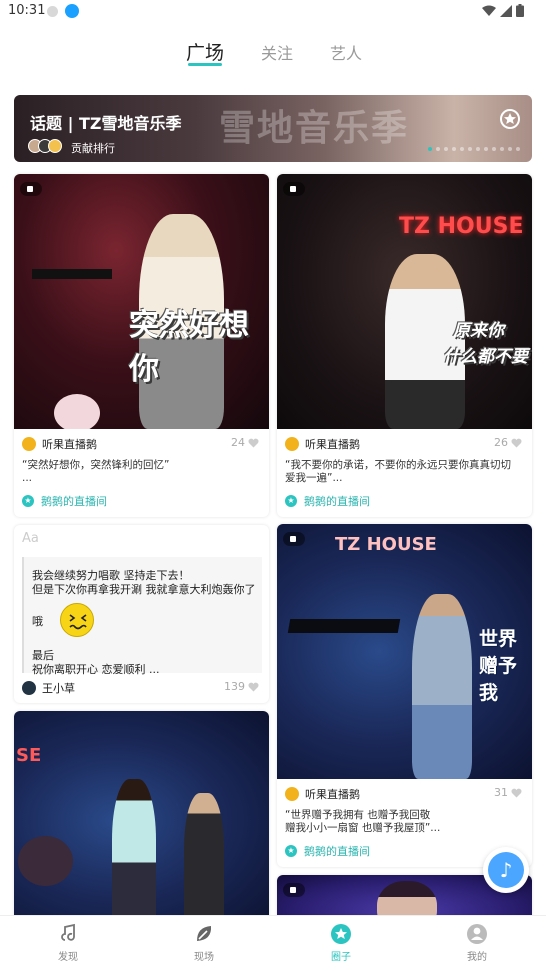  What do you see at coordinates (510, 119) in the screenshot?
I see `badge-star-icon` at bounding box center [510, 119].